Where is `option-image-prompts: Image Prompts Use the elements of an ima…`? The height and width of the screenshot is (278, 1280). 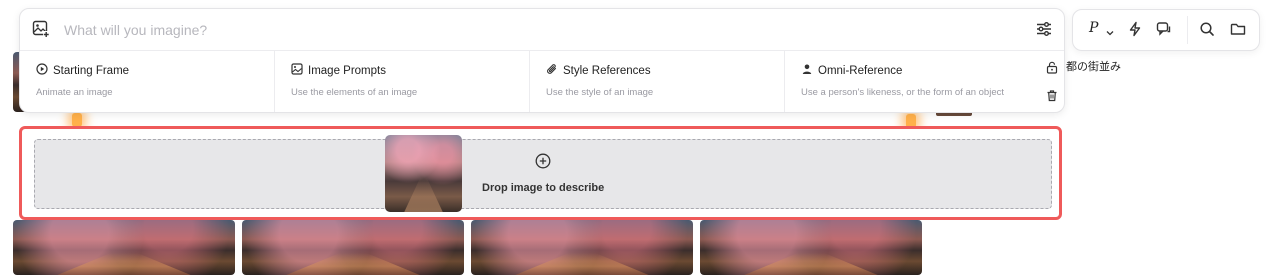 option-image-prompts: Image Prompts Use the elements of an ima… is located at coordinates (402, 81).